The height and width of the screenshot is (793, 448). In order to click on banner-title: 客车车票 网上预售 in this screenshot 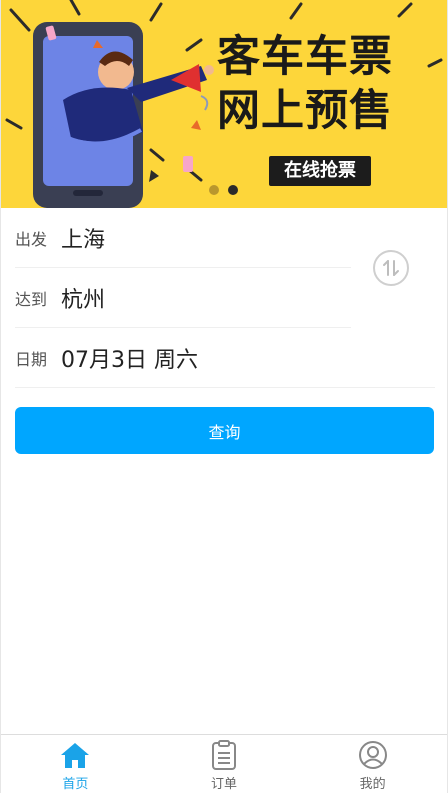, I will do `click(322, 84)`.